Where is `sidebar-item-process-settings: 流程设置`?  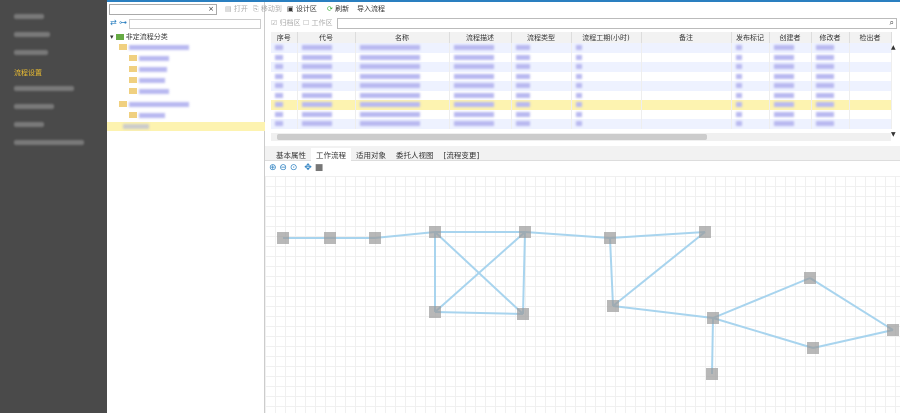
sidebar-item-process-settings: 流程设置 is located at coordinates (53, 71).